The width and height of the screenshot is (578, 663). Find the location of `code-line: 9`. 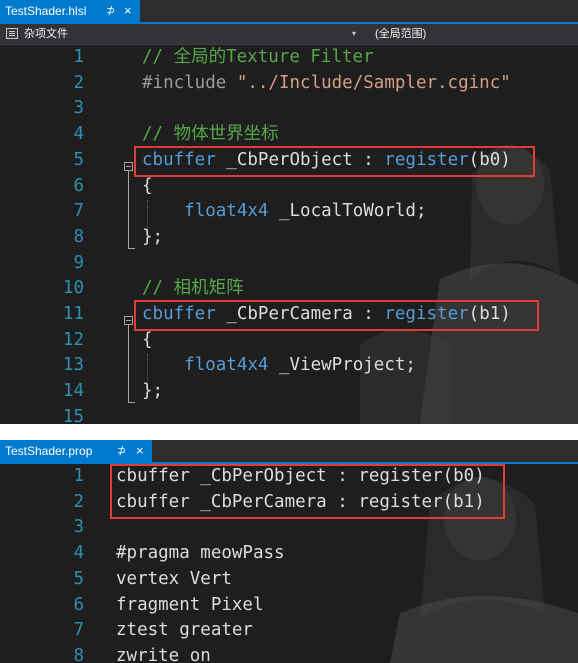

code-line: 9 is located at coordinates (289, 264).